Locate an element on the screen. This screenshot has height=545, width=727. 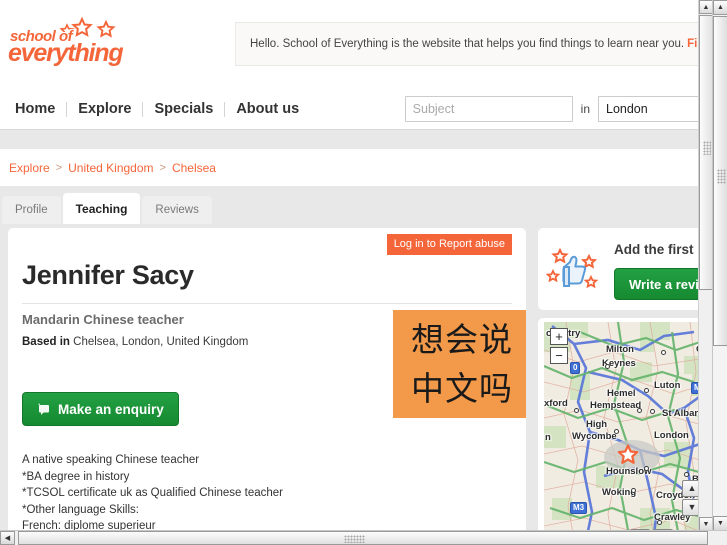
map-place-label: n is located at coordinates (548, 437).